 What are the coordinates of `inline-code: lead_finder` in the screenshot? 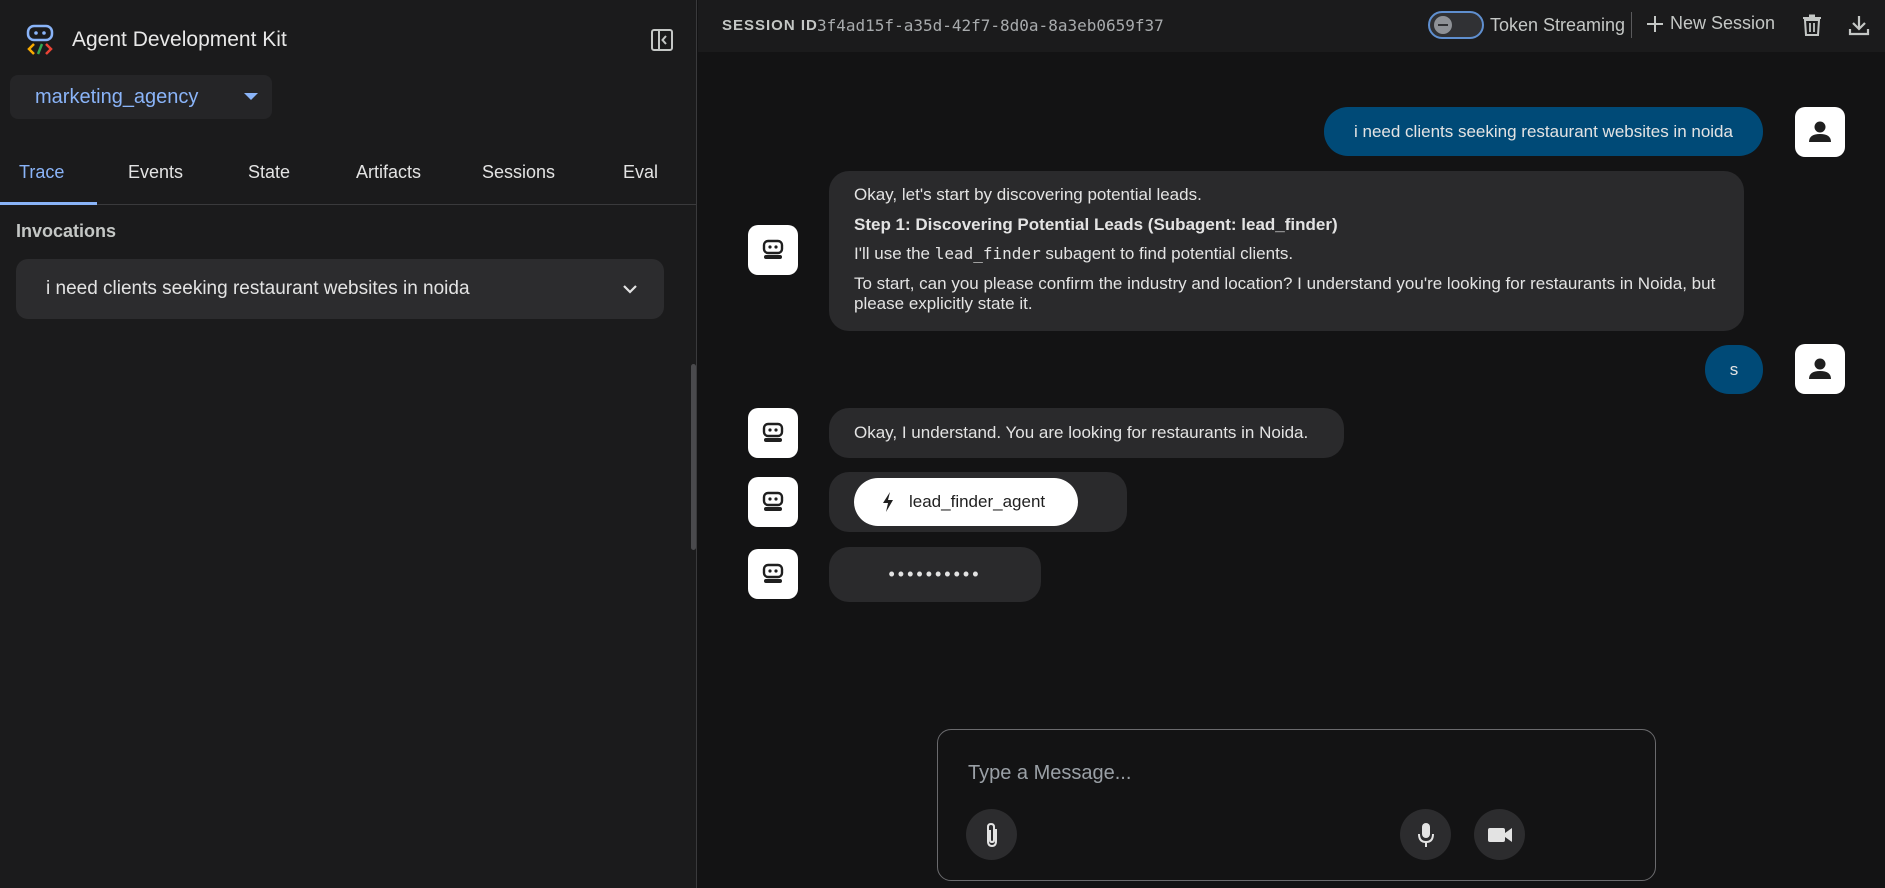 It's located at (987, 253).